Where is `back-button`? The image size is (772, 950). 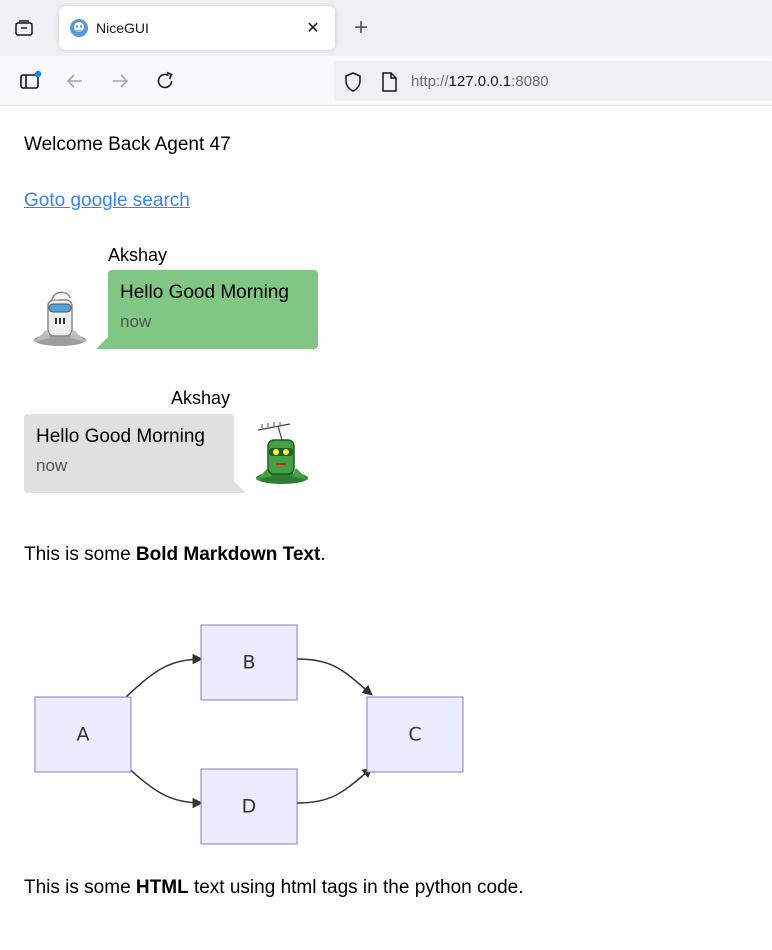 back-button is located at coordinates (75, 81).